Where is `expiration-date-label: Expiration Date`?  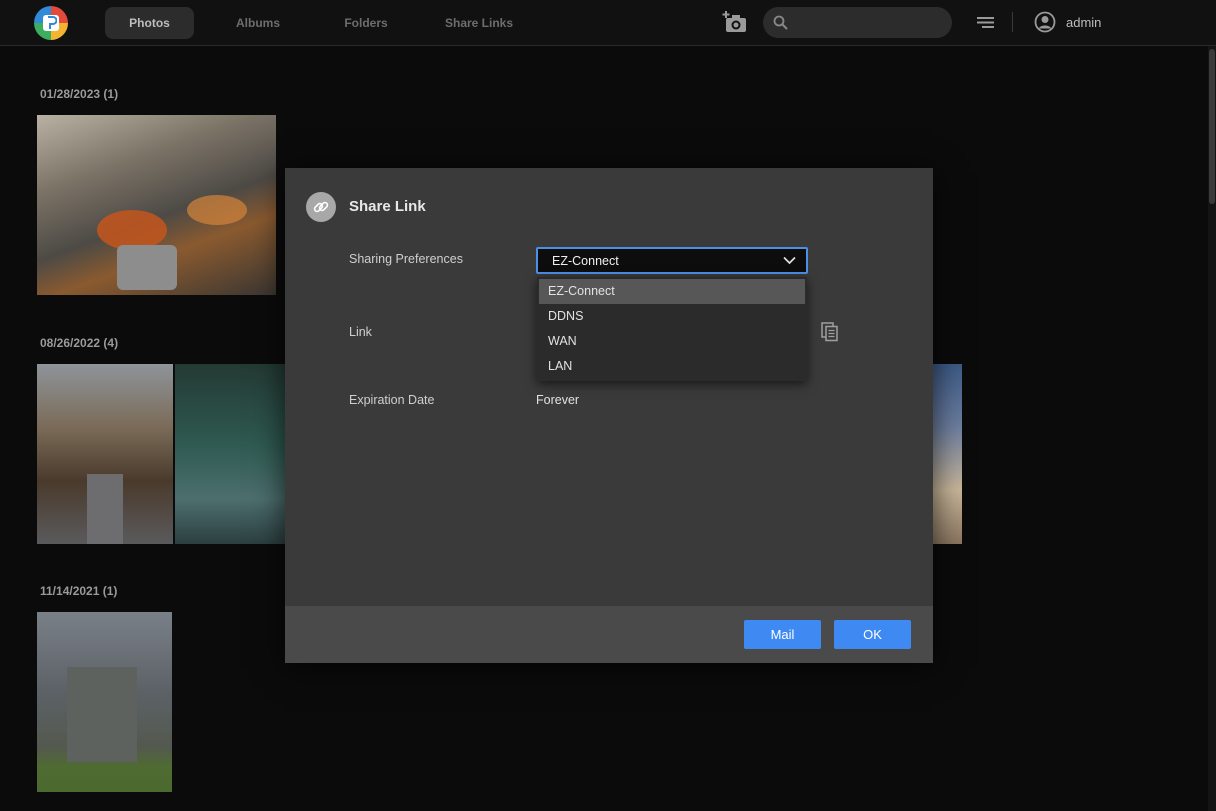
expiration-date-label: Expiration Date is located at coordinates (392, 400).